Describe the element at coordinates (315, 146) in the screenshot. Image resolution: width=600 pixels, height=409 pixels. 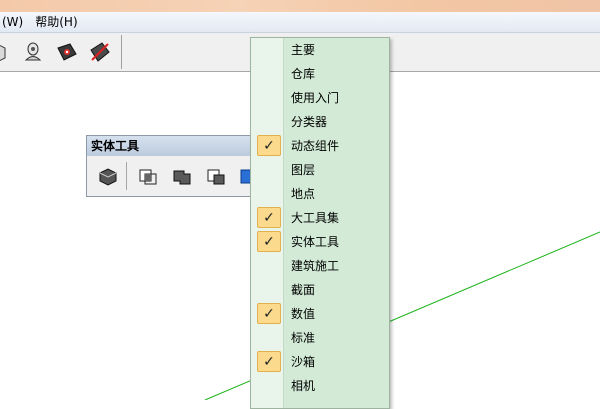
I see `menu-item-label: 动态组件` at that location.